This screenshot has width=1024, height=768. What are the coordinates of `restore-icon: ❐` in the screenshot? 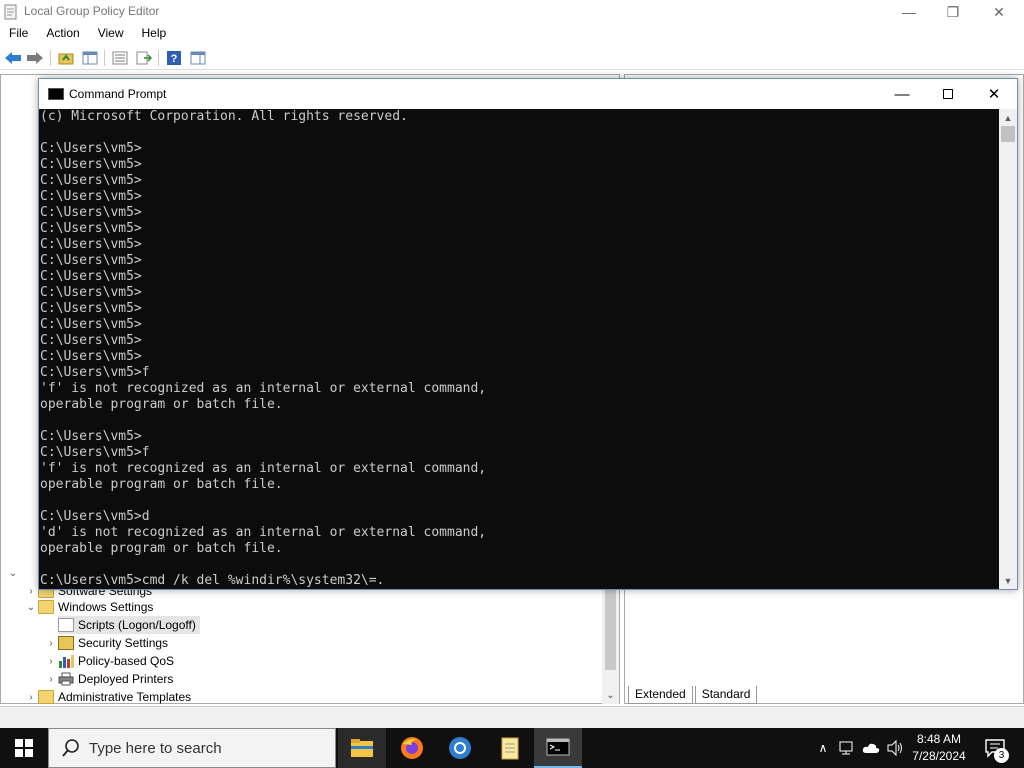 It's located at (953, 11).